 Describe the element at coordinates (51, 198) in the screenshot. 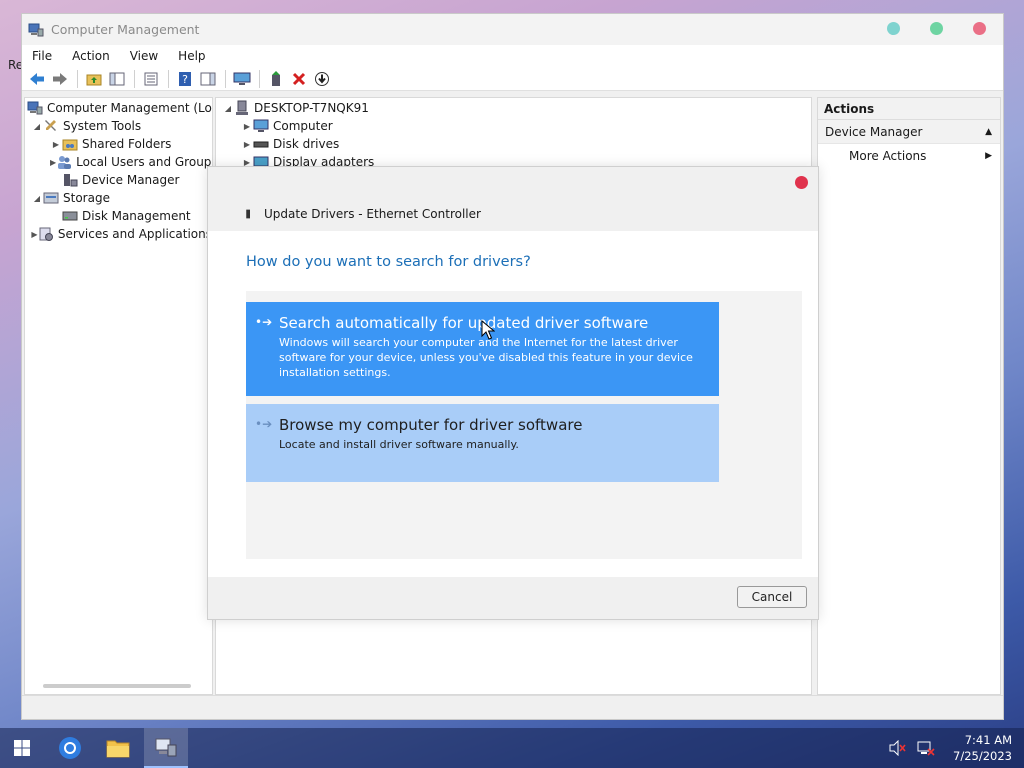

I see `storage-icon` at that location.